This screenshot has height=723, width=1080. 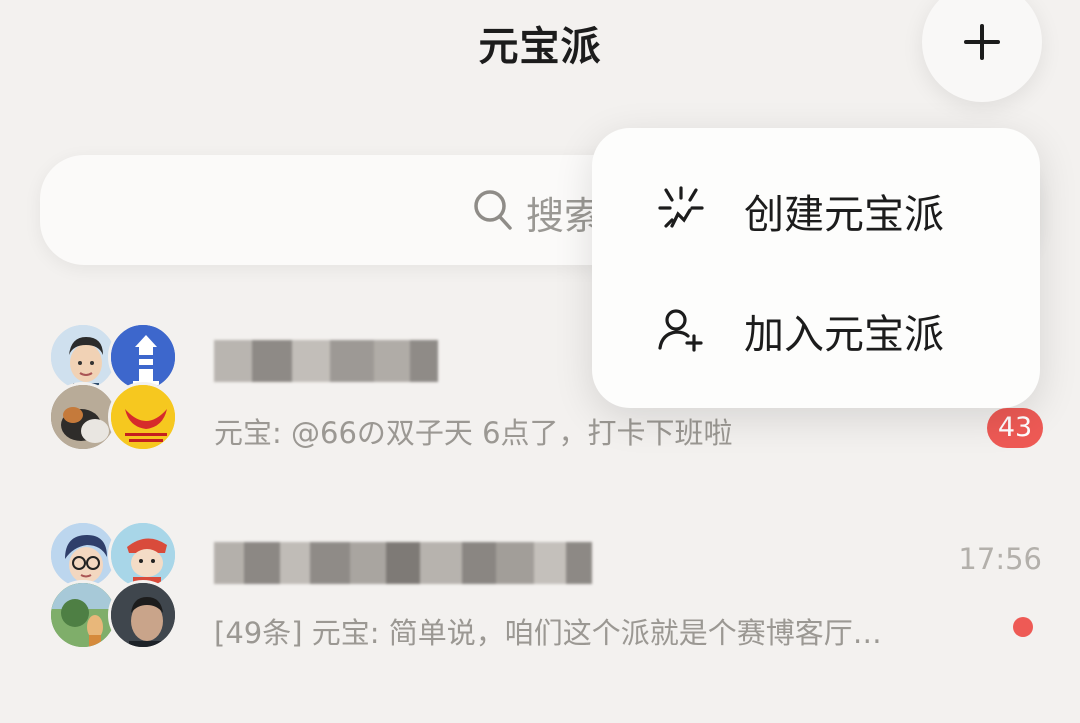 I want to click on chat-time: 17:56, so click(x=1000, y=559).